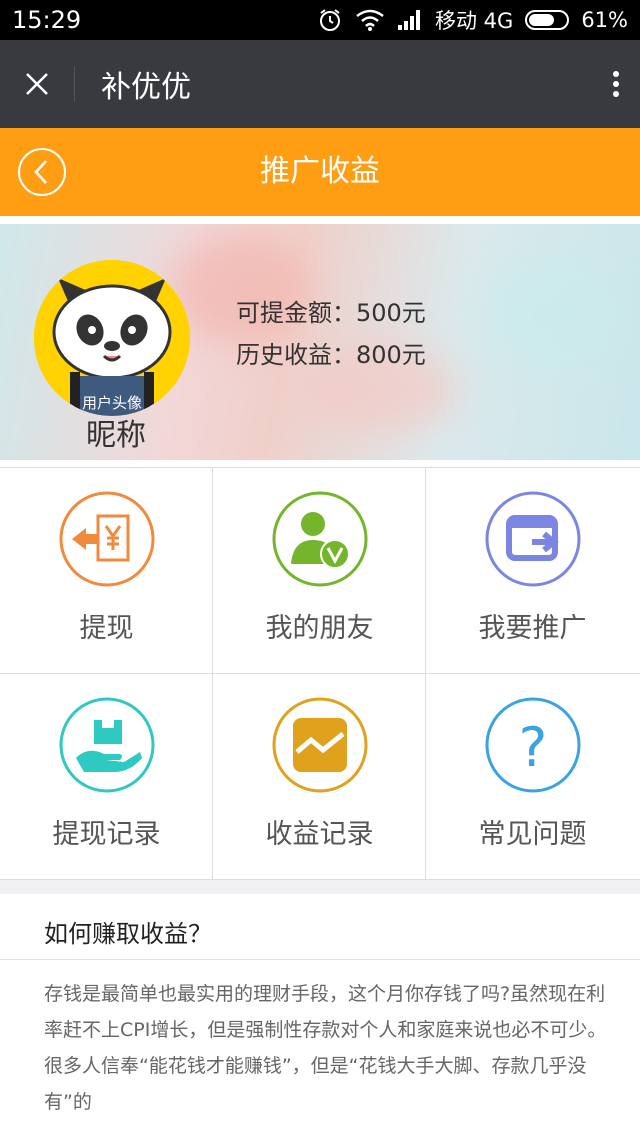  I want to click on page-title: 推广收益, so click(320, 171).